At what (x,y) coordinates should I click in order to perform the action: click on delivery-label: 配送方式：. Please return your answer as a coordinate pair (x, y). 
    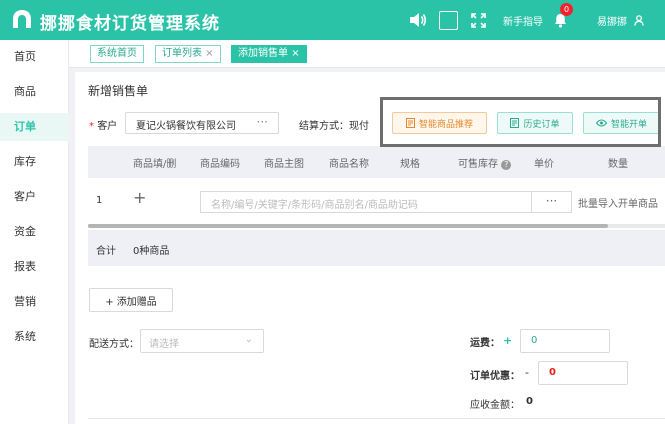
    Looking at the image, I should click on (114, 344).